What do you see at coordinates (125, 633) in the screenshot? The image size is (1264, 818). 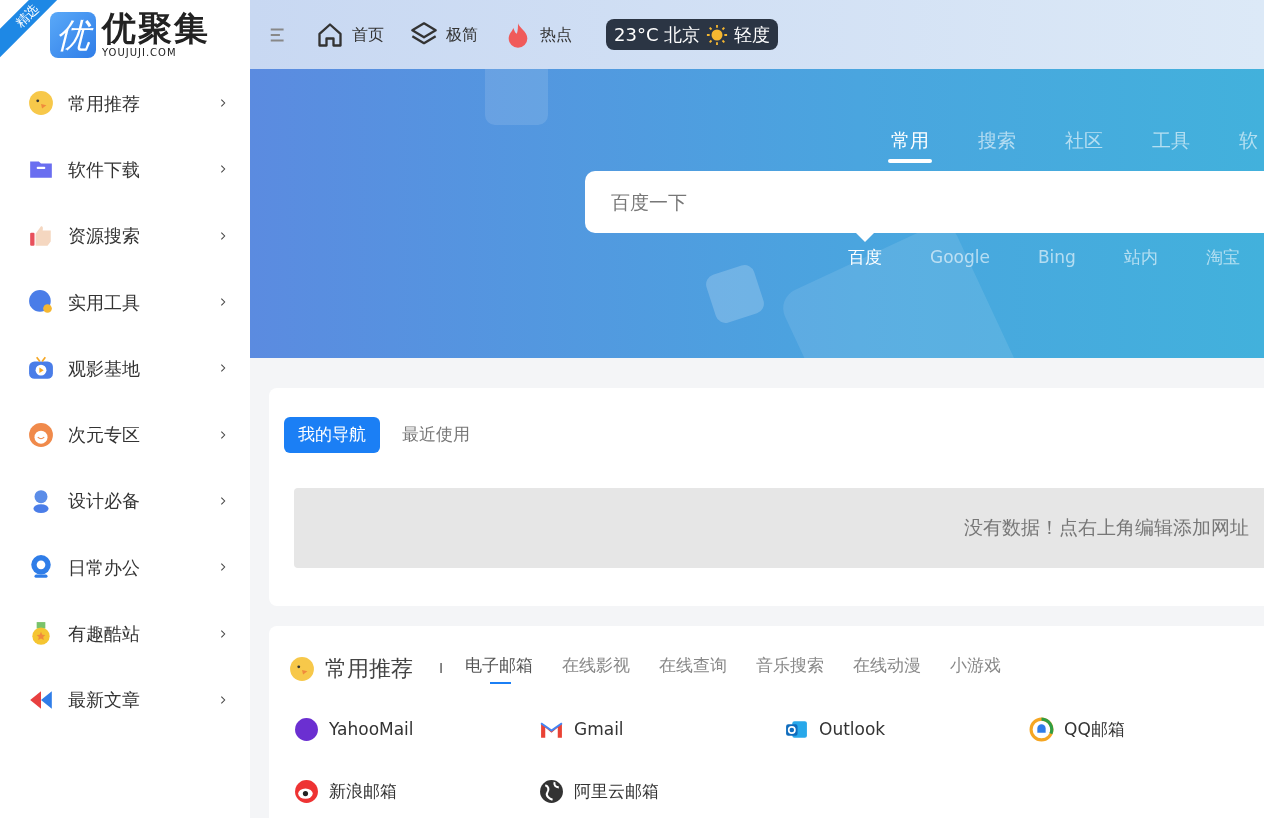 I see `sidebar-item: 有趣酷站` at bounding box center [125, 633].